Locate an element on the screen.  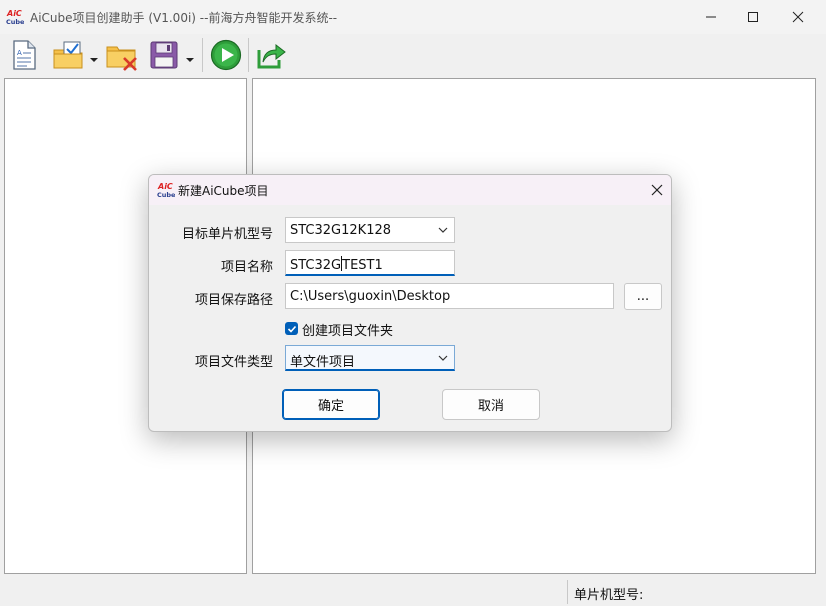
mcu-model-label: 目标单片机型号 is located at coordinates (227, 234).